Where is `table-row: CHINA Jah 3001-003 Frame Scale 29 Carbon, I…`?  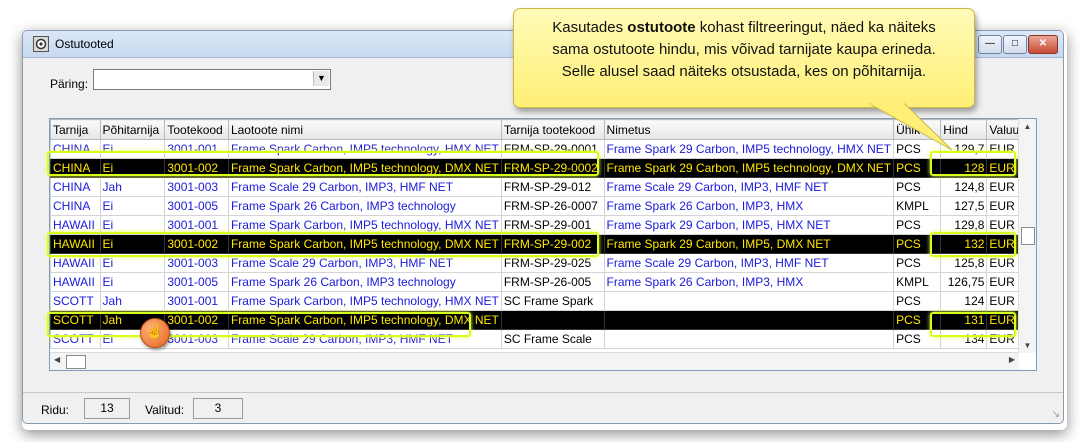 table-row: CHINA Jah 3001-003 Frame Scale 29 Carbon, I… is located at coordinates (543, 187).